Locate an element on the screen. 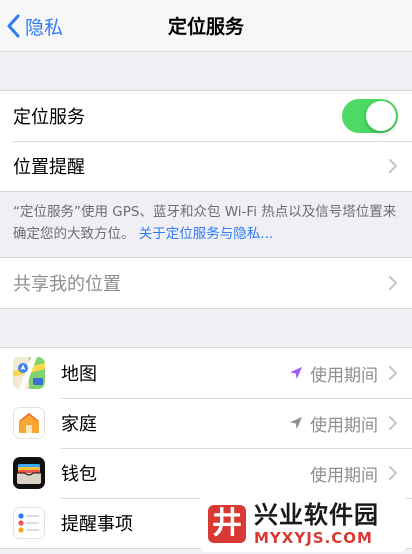 The width and height of the screenshot is (412, 554). watermark-name: 兴业软件园 is located at coordinates (316, 514).